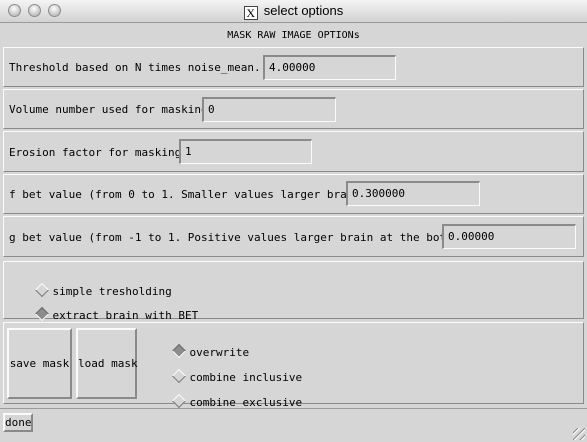 The width and height of the screenshot is (587, 442). Describe the element at coordinates (125, 315) in the screenshot. I see `extract-brain-bet-label: extract brain with BET` at that location.